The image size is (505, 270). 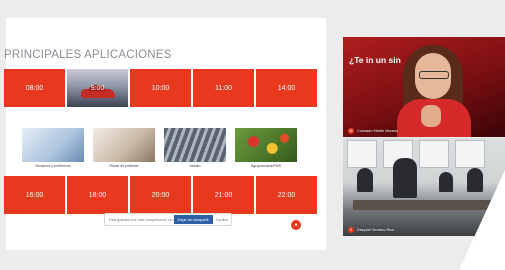 What do you see at coordinates (296, 225) in the screenshot?
I see `record-icon: ●` at bounding box center [296, 225].